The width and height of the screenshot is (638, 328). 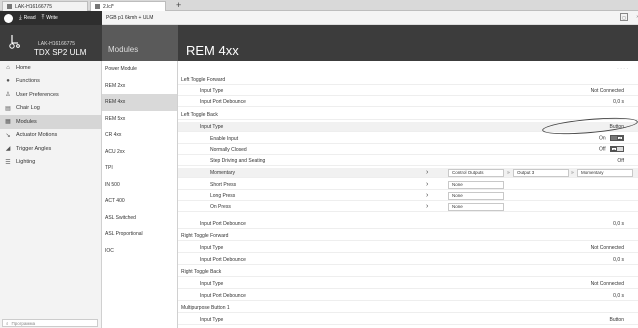 I want to click on section-label: Left Toggle Forward, so click(x=203, y=79).